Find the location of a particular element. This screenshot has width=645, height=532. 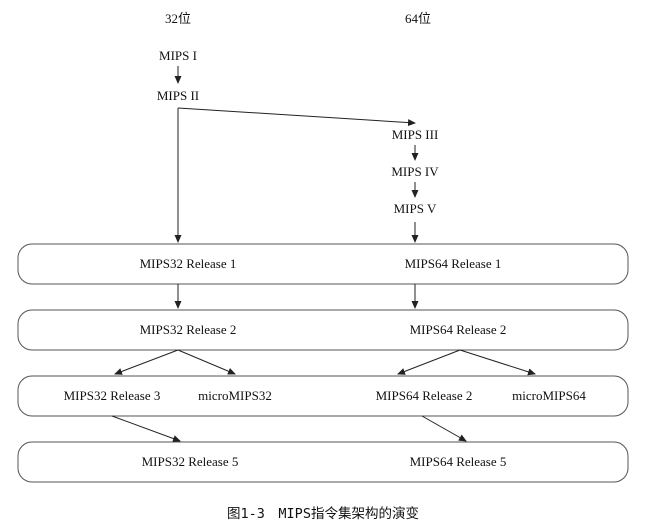

node-mips-ii: MIPS II is located at coordinates (178, 95).